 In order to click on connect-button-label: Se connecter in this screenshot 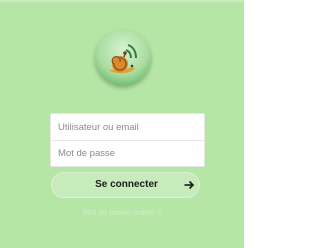, I will do `click(126, 184)`.